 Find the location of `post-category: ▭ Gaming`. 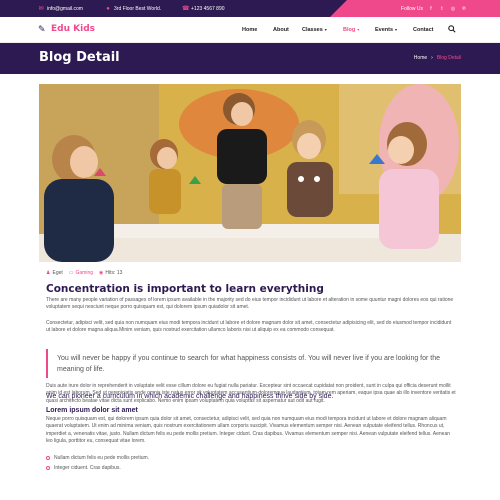

post-category: ▭ Gaming is located at coordinates (81, 273).